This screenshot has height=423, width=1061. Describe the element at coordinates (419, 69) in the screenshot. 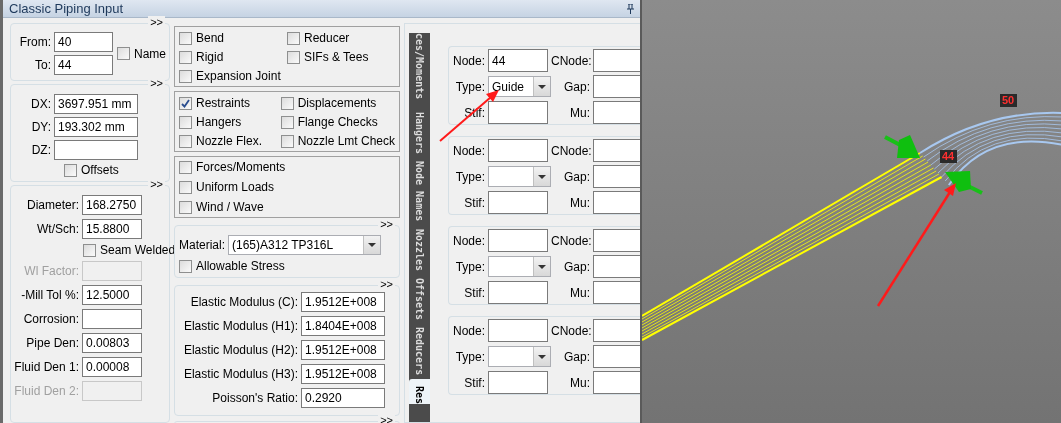

I see `side-tab: ces/Moments` at that location.